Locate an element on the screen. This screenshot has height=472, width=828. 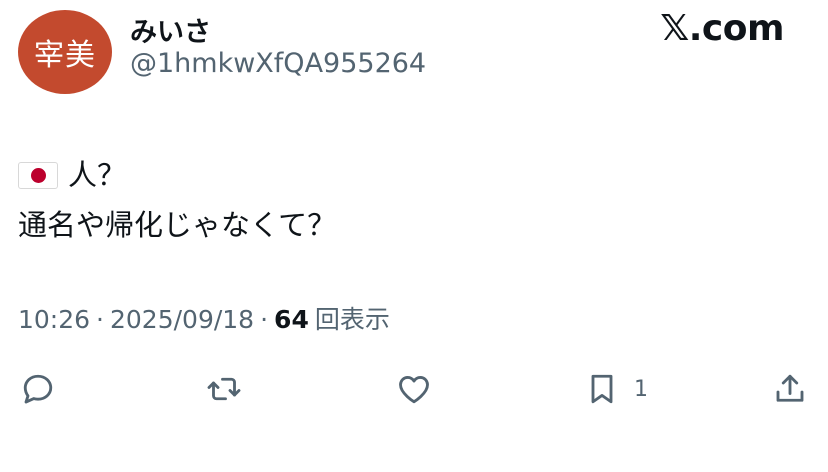
avatar: 宰美 is located at coordinates (65, 52).